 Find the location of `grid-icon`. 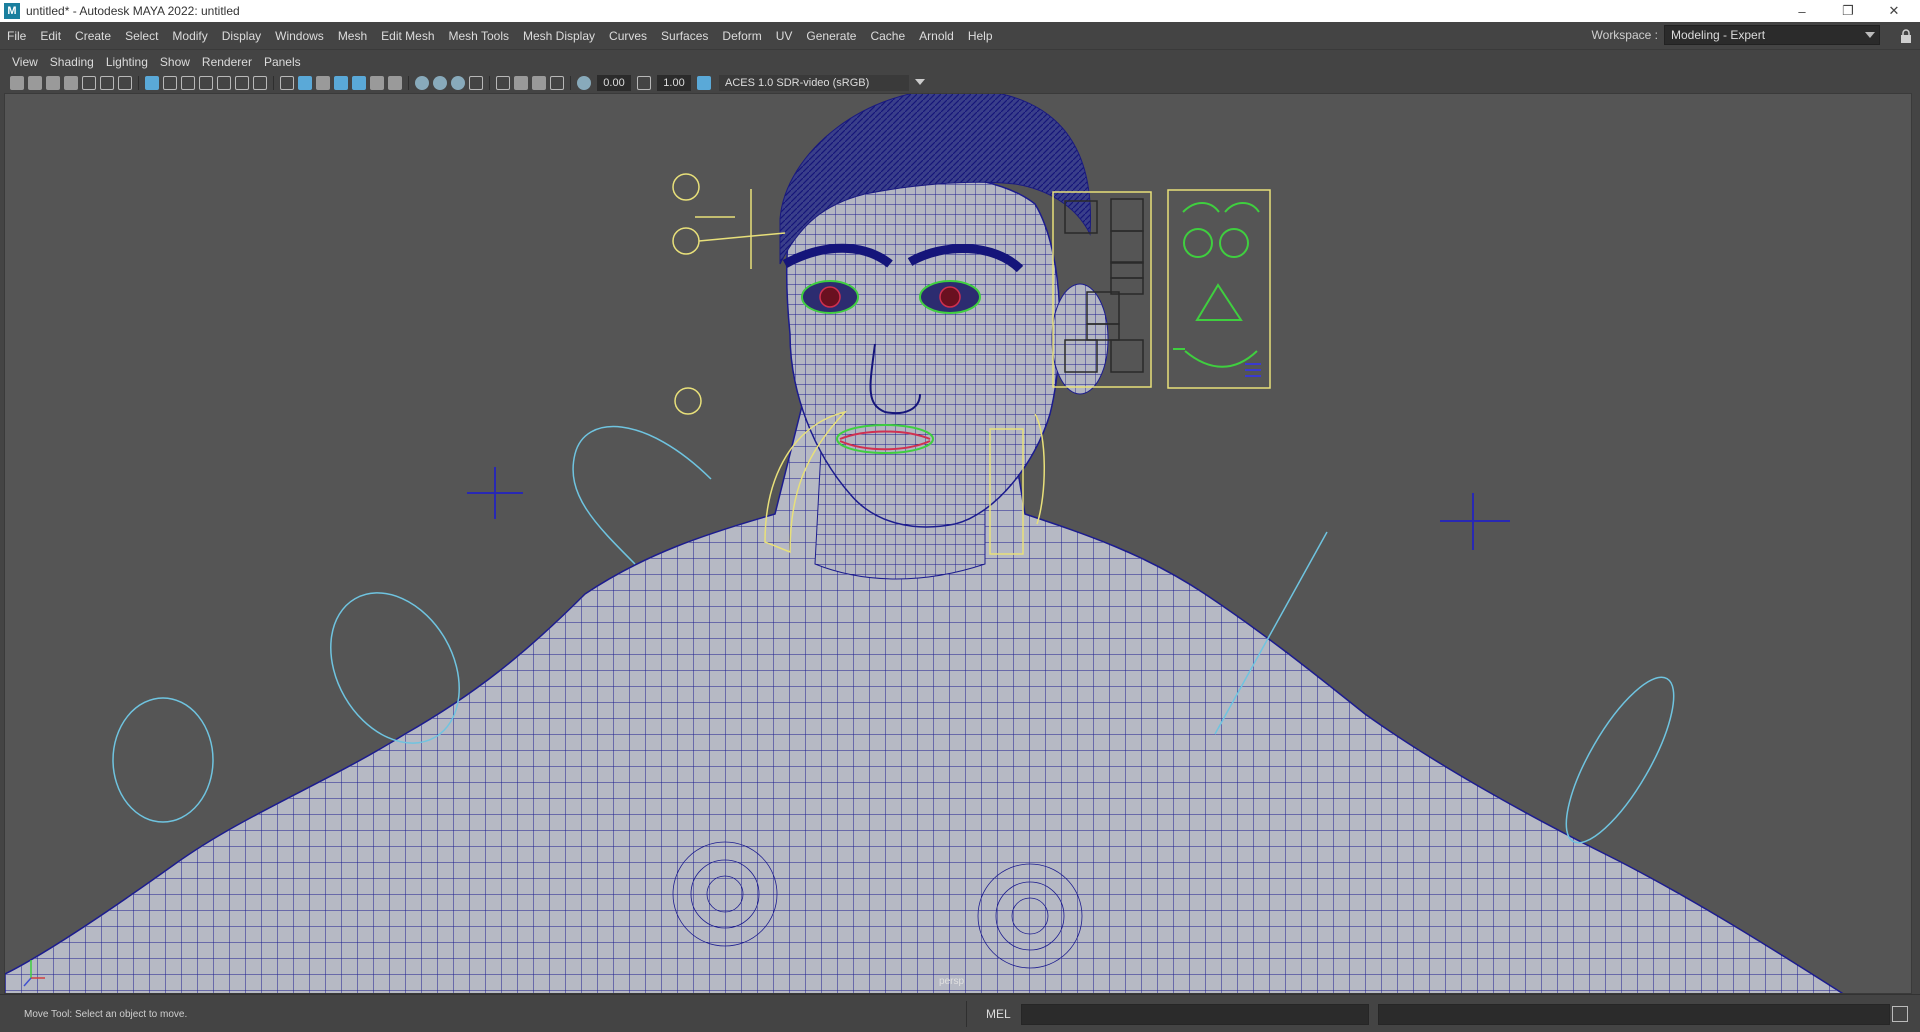

grid-icon is located at coordinates (152, 83).